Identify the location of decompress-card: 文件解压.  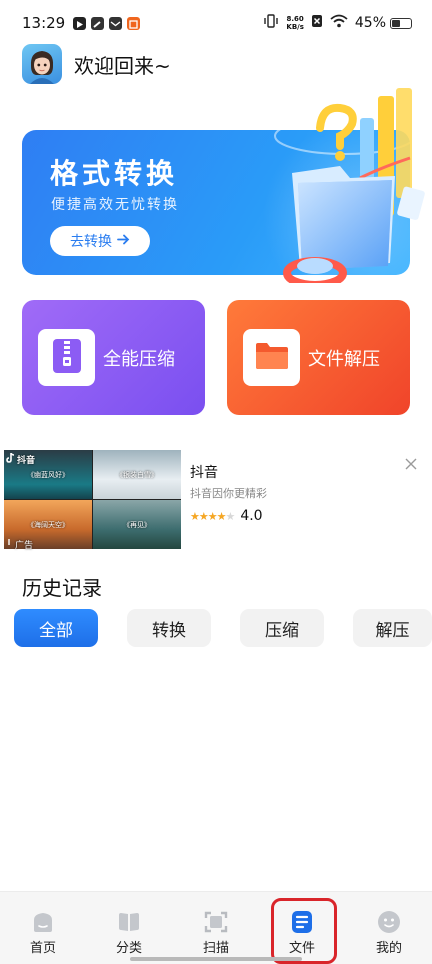
(318, 357).